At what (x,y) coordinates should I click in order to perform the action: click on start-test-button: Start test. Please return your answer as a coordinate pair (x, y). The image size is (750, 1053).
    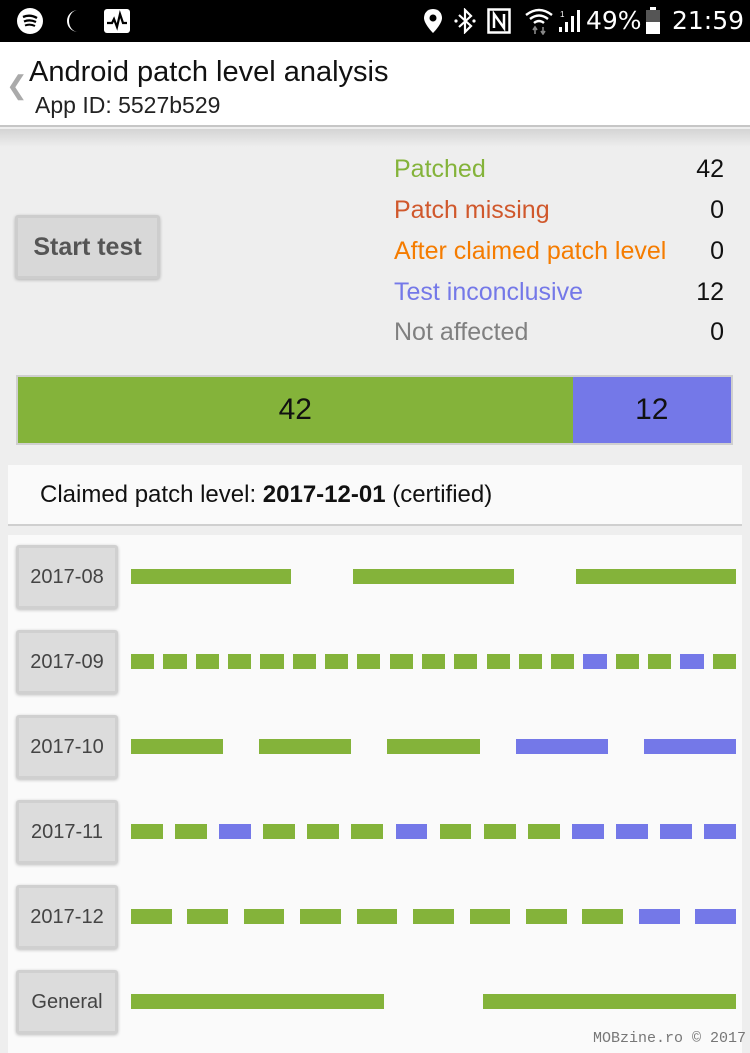
    Looking at the image, I should click on (87, 247).